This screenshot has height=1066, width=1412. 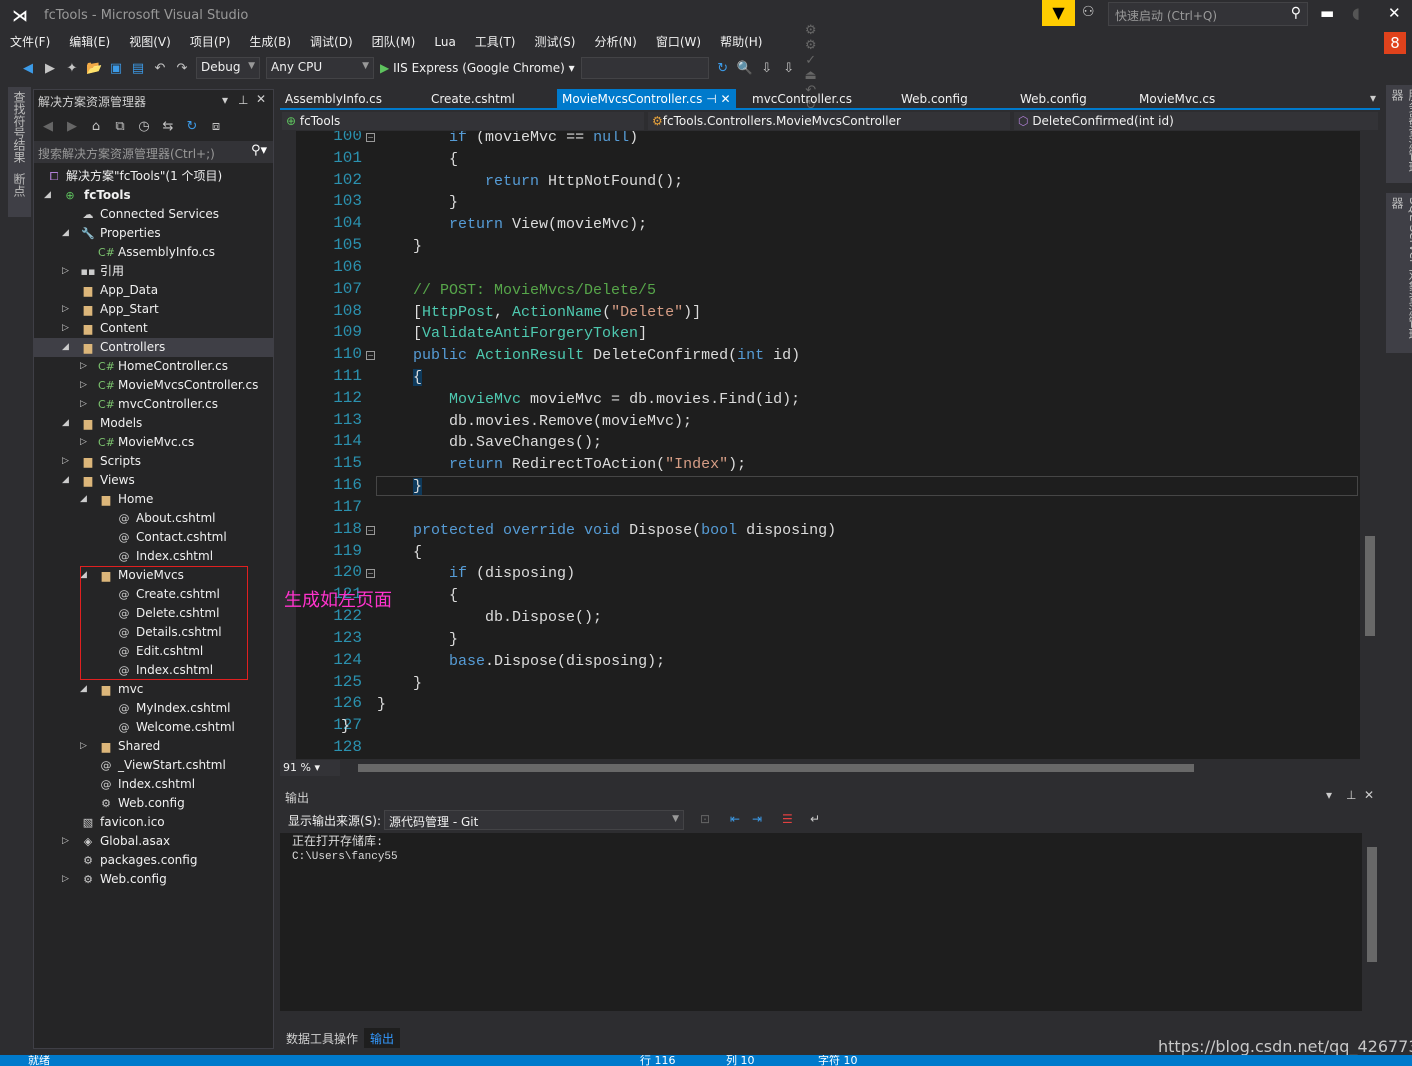 What do you see at coordinates (153, 746) in the screenshot?
I see `tree-item: ▷ ▆ Shared` at bounding box center [153, 746].